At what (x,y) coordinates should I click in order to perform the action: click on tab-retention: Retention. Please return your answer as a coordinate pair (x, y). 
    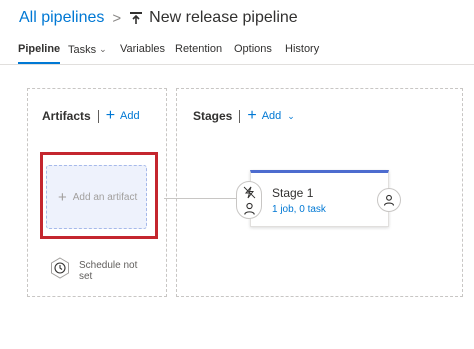
    Looking at the image, I should click on (198, 53).